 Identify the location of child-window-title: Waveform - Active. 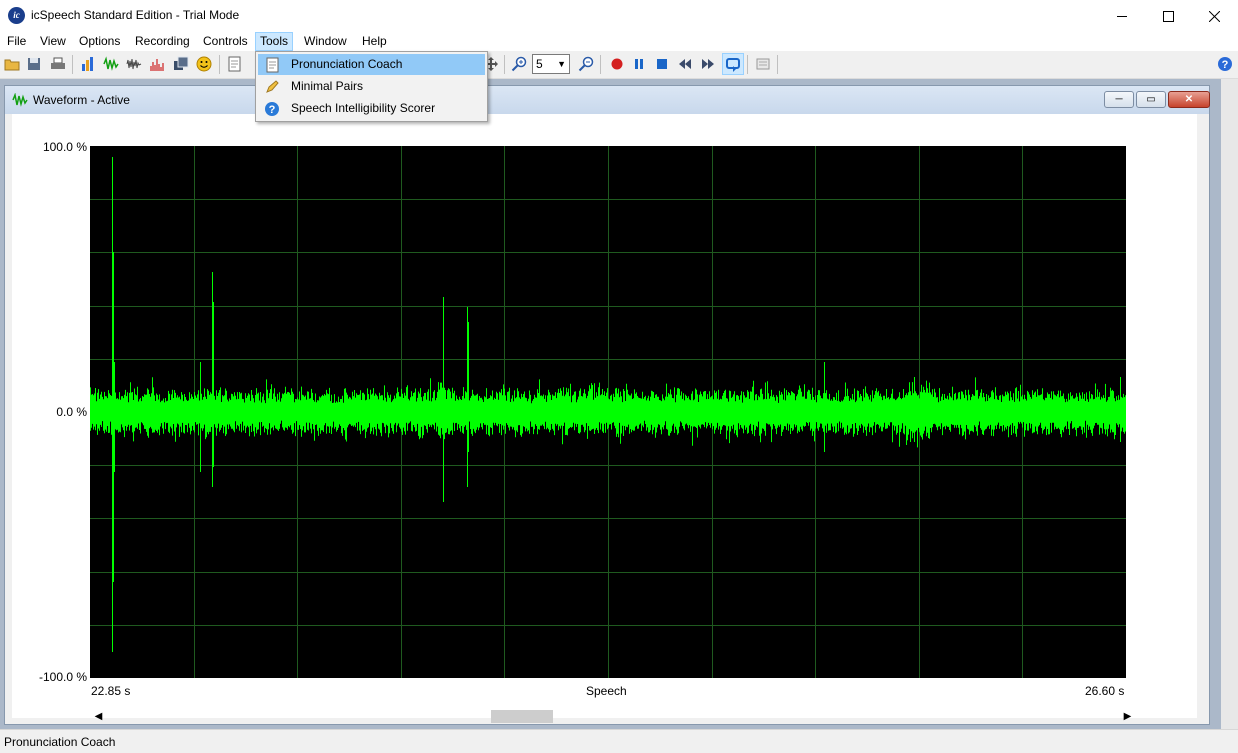
(81, 100).